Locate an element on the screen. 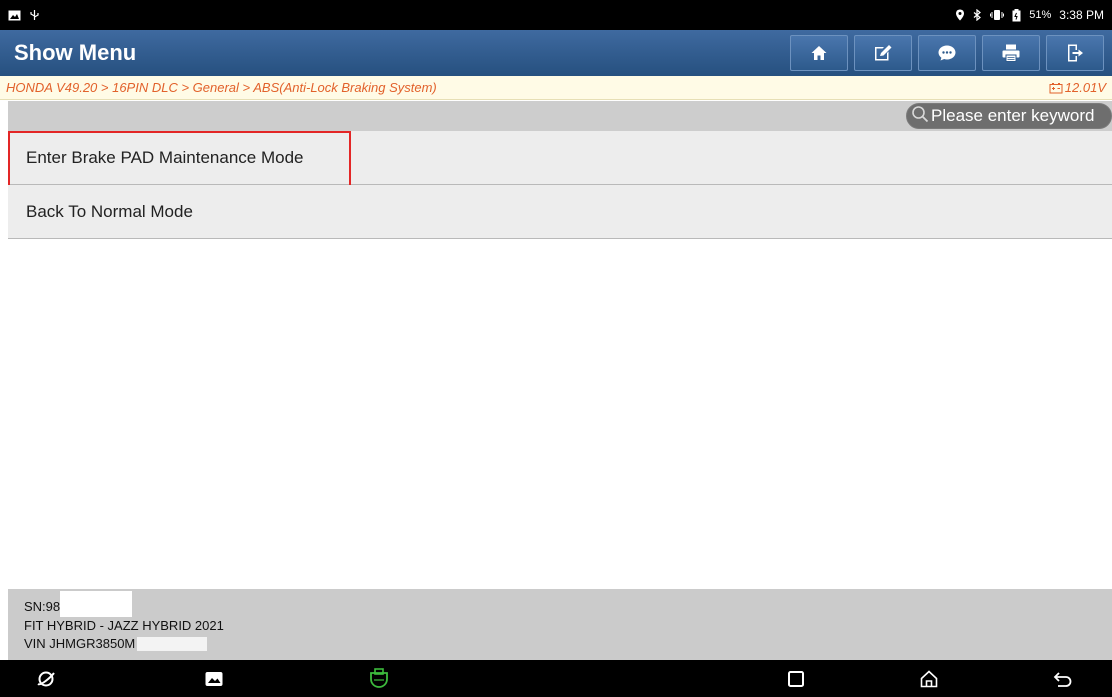 This screenshot has height=697, width=1112. search-strip is located at coordinates (560, 116).